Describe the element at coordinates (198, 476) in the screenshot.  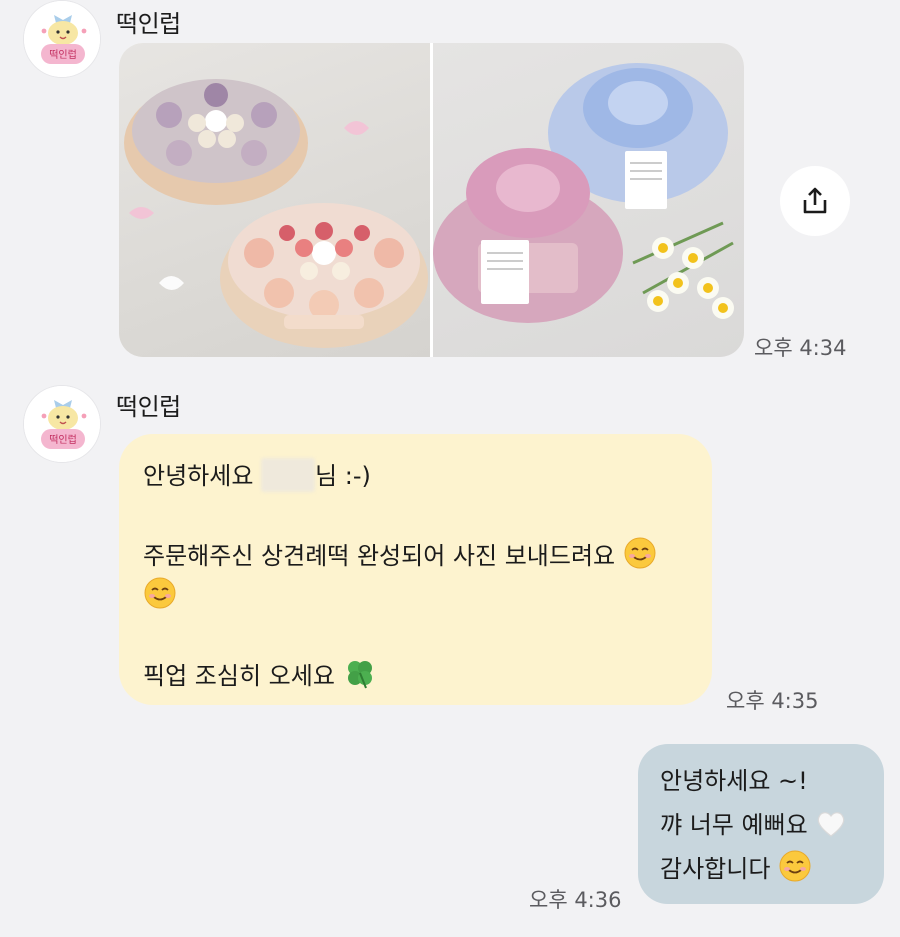
I see `greeting-text: 안녕하세요` at that location.